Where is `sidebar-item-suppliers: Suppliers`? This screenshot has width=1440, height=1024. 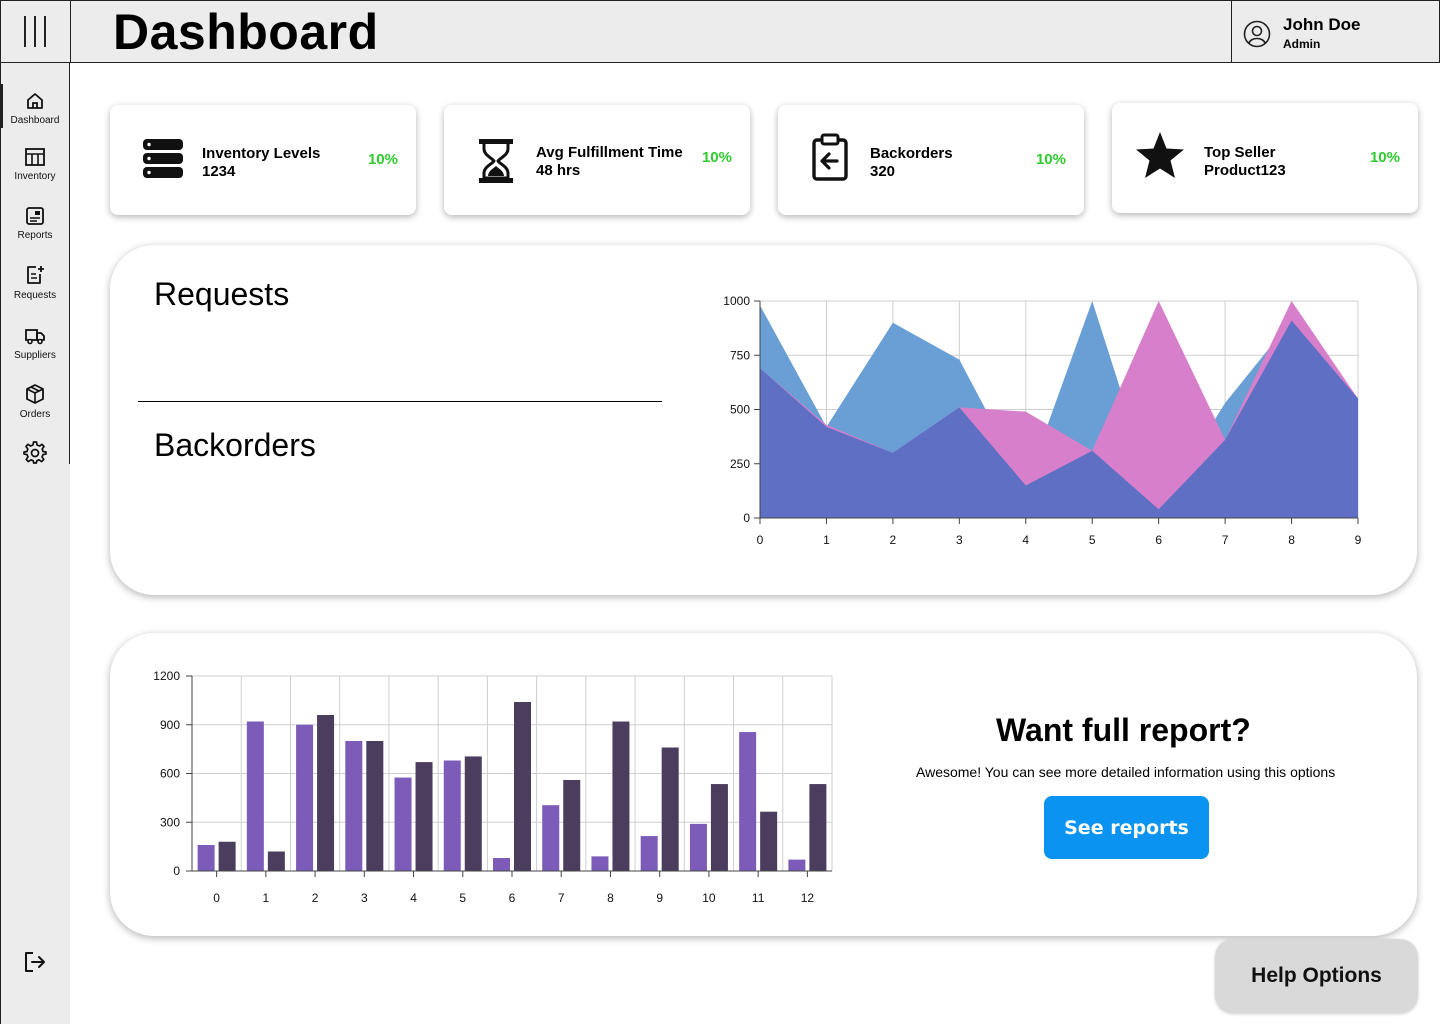
sidebar-item-suppliers: Suppliers is located at coordinates (35, 343).